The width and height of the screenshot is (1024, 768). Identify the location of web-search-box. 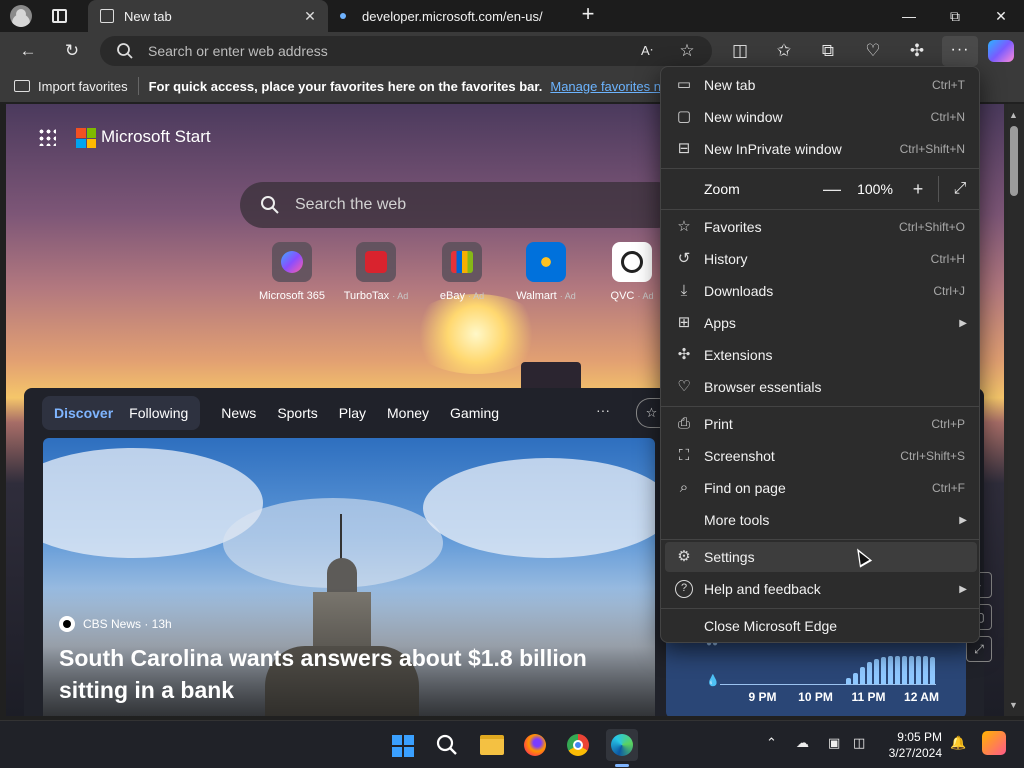
(460, 205).